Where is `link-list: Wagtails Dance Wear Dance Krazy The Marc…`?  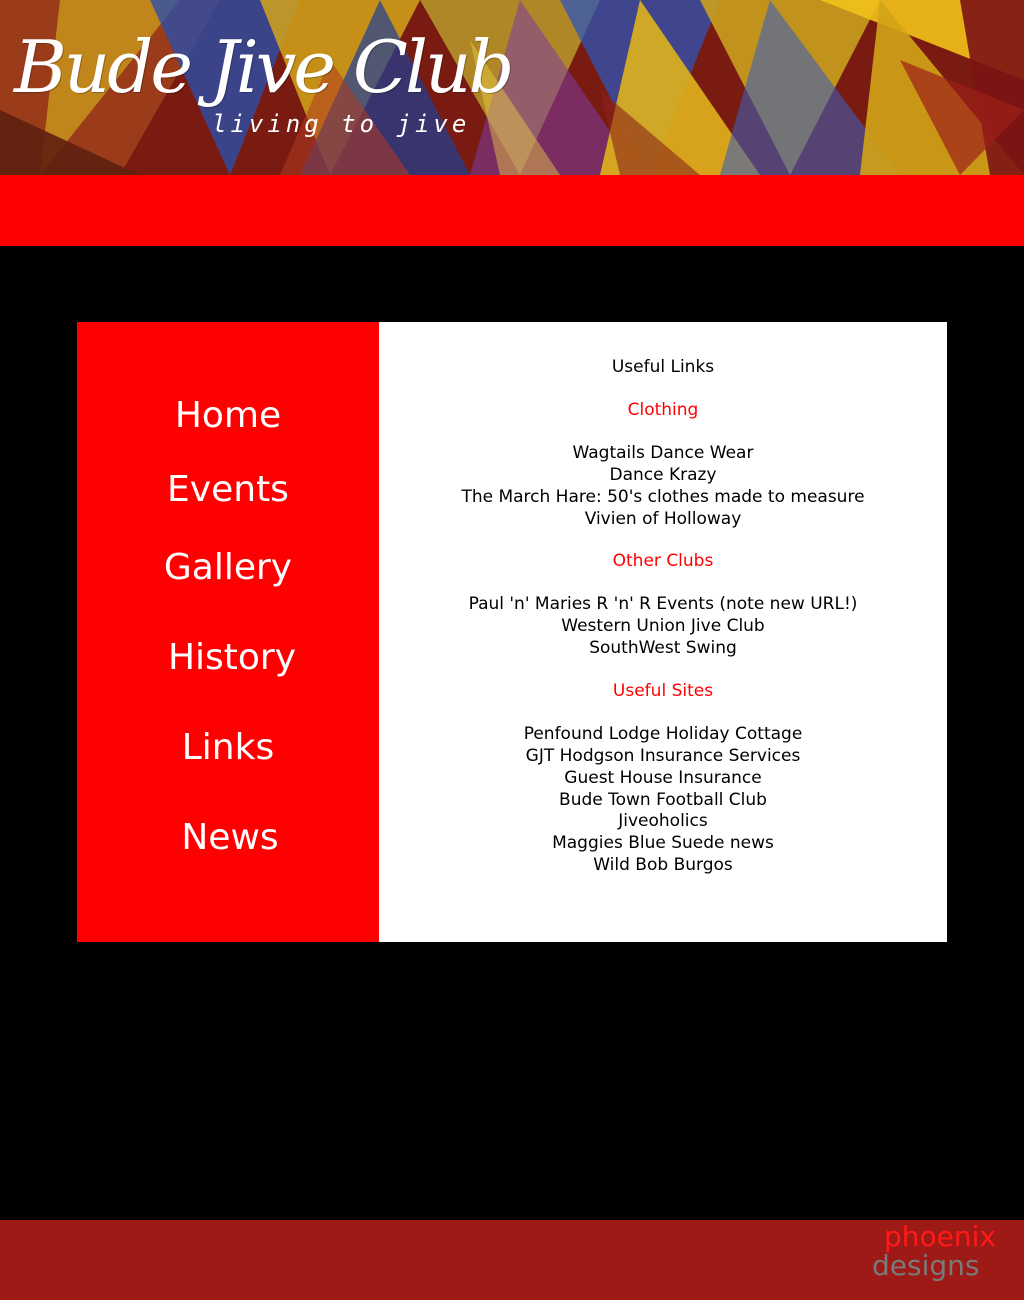
link-list: Wagtails Dance Wear Dance Krazy The Marc… is located at coordinates (663, 486).